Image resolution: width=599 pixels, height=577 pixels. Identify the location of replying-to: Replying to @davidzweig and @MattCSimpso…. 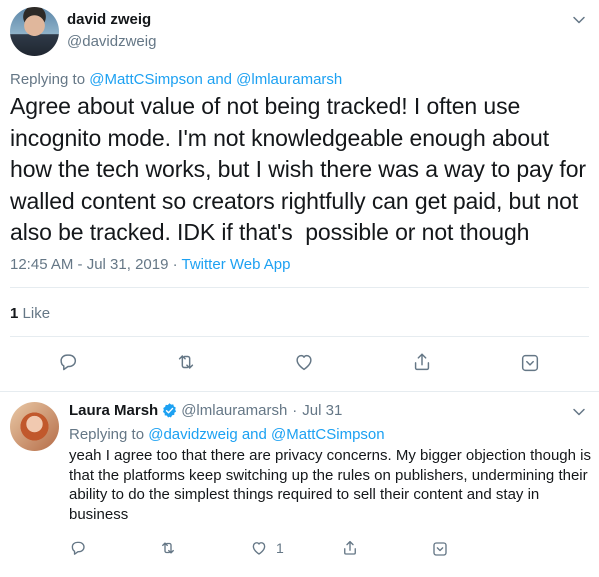
(227, 434).